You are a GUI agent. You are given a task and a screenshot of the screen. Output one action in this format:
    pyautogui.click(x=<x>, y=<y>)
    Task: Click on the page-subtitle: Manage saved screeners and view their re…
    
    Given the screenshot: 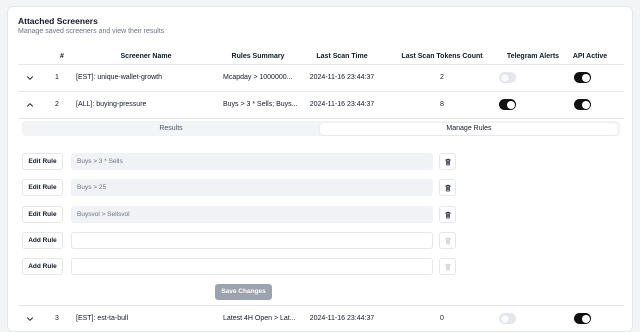 What is the action you would take?
    pyautogui.click(x=91, y=31)
    